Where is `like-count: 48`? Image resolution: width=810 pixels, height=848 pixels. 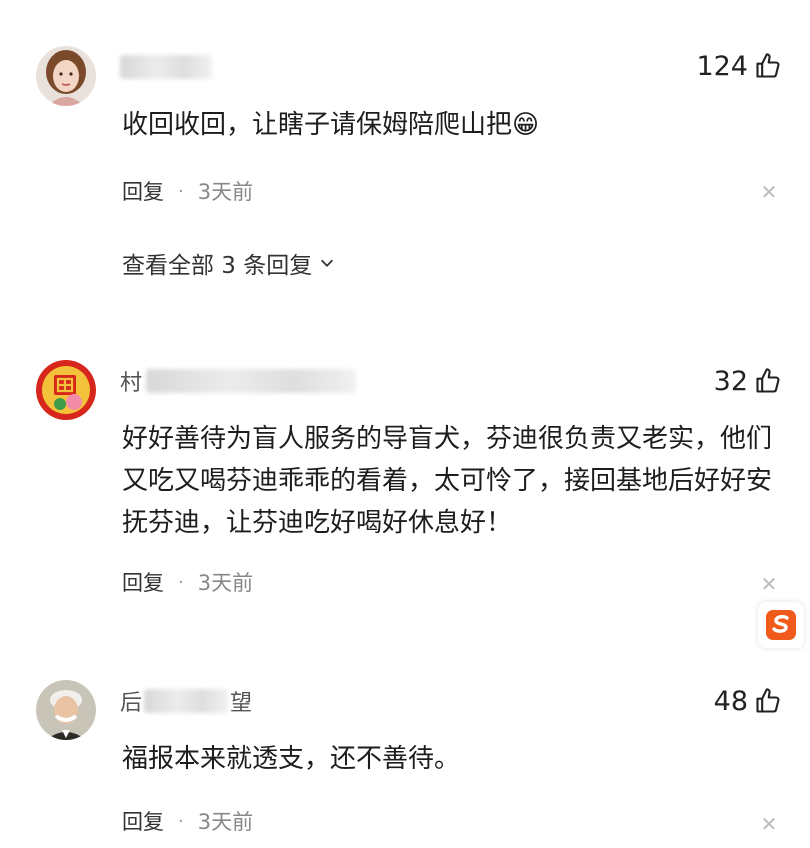 like-count: 48 is located at coordinates (730, 701).